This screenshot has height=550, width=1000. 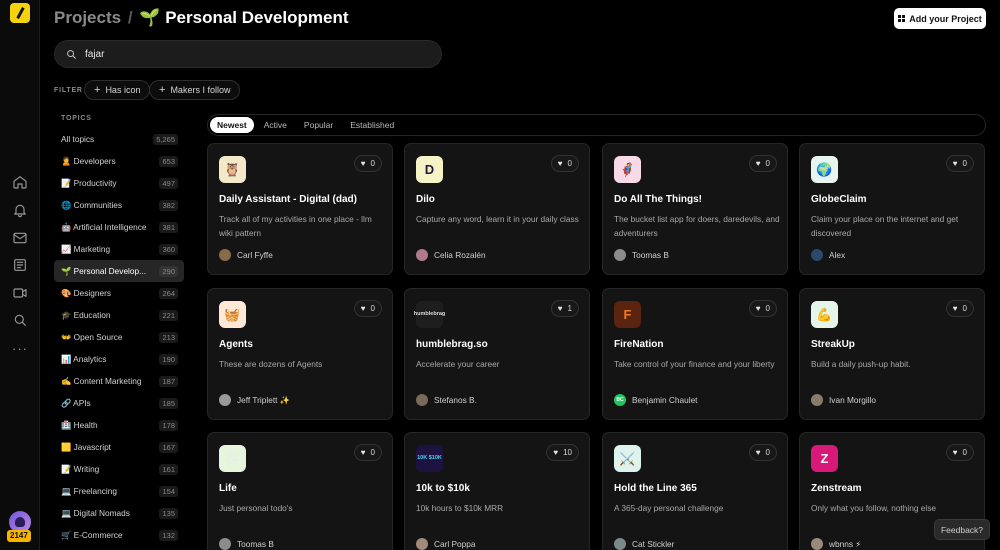 What do you see at coordinates (236, 344) in the screenshot?
I see `project-name: Agents` at bounding box center [236, 344].